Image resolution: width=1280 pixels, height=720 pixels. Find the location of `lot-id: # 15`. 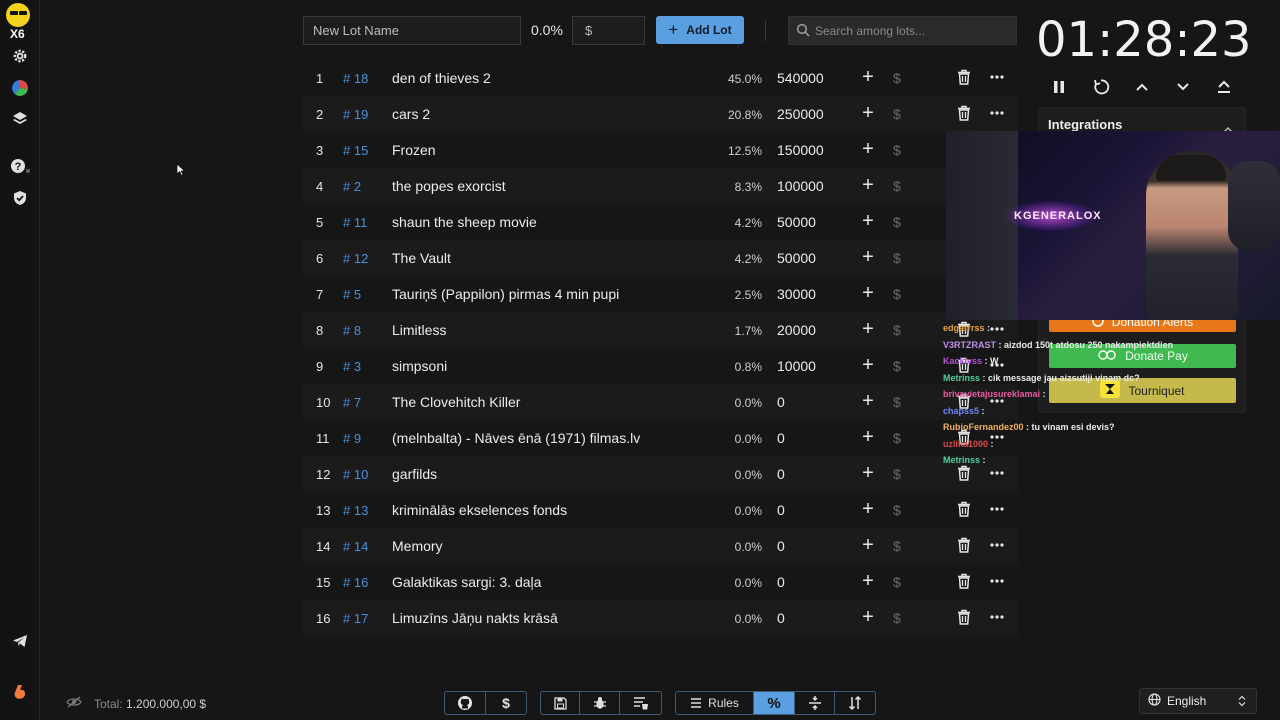

lot-id: # 15 is located at coordinates (355, 150).